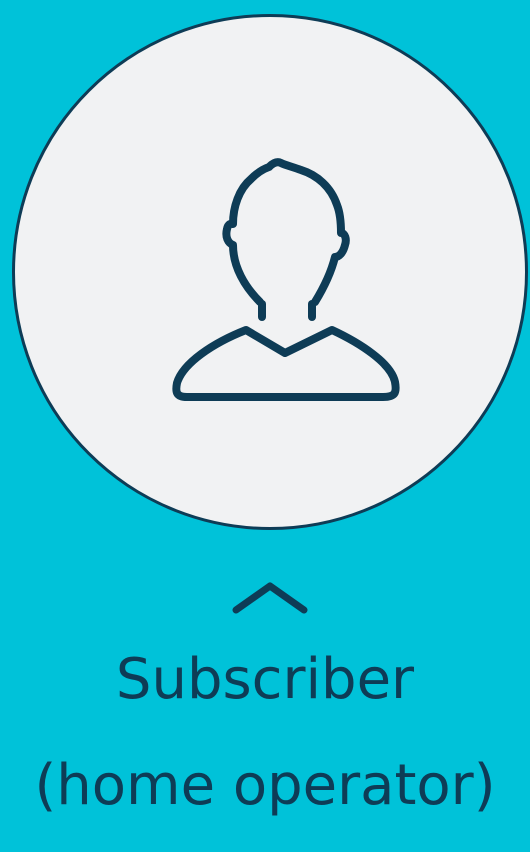 This screenshot has height=852, width=530. I want to click on subscriber-label: Subscriber, so click(265, 679).